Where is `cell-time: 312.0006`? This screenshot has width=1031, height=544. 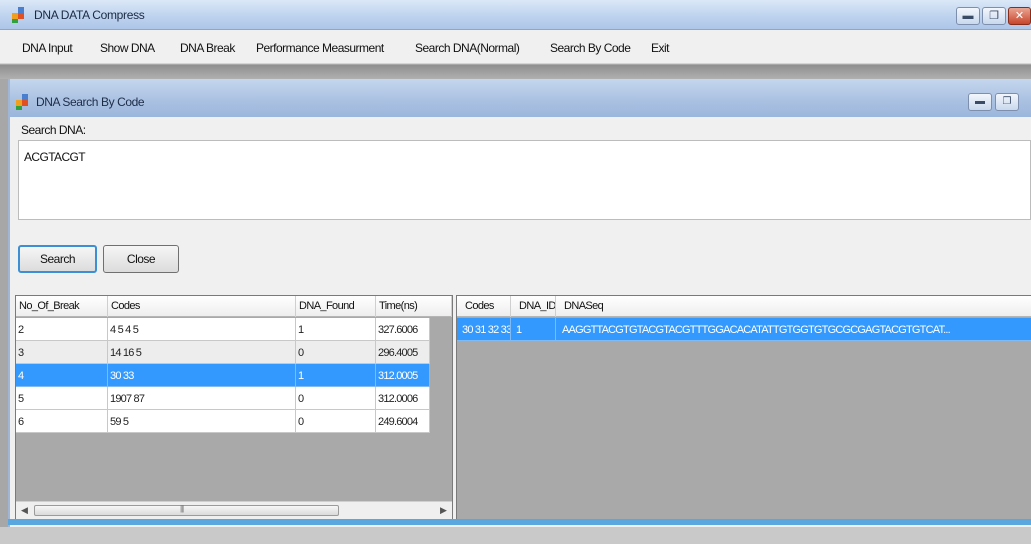 cell-time: 312.0006 is located at coordinates (403, 398).